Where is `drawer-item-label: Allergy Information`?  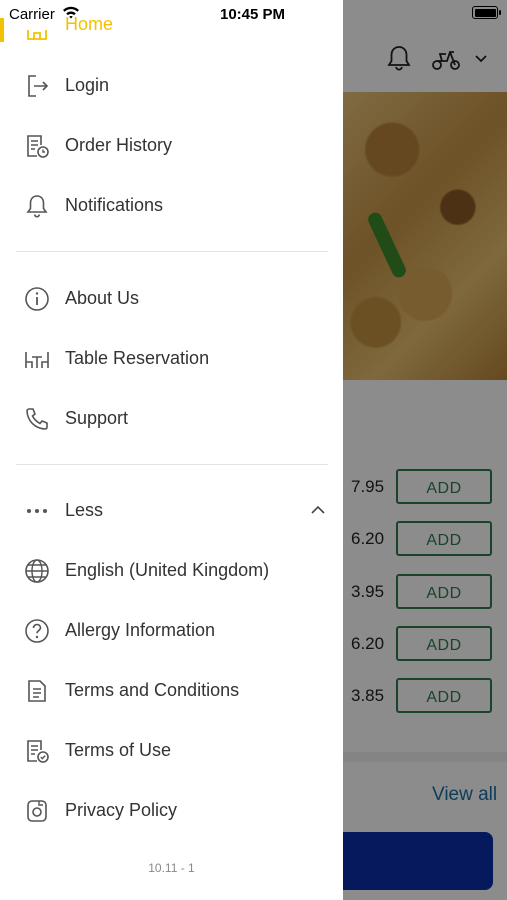
drawer-item-label: Allergy Information is located at coordinates (140, 630).